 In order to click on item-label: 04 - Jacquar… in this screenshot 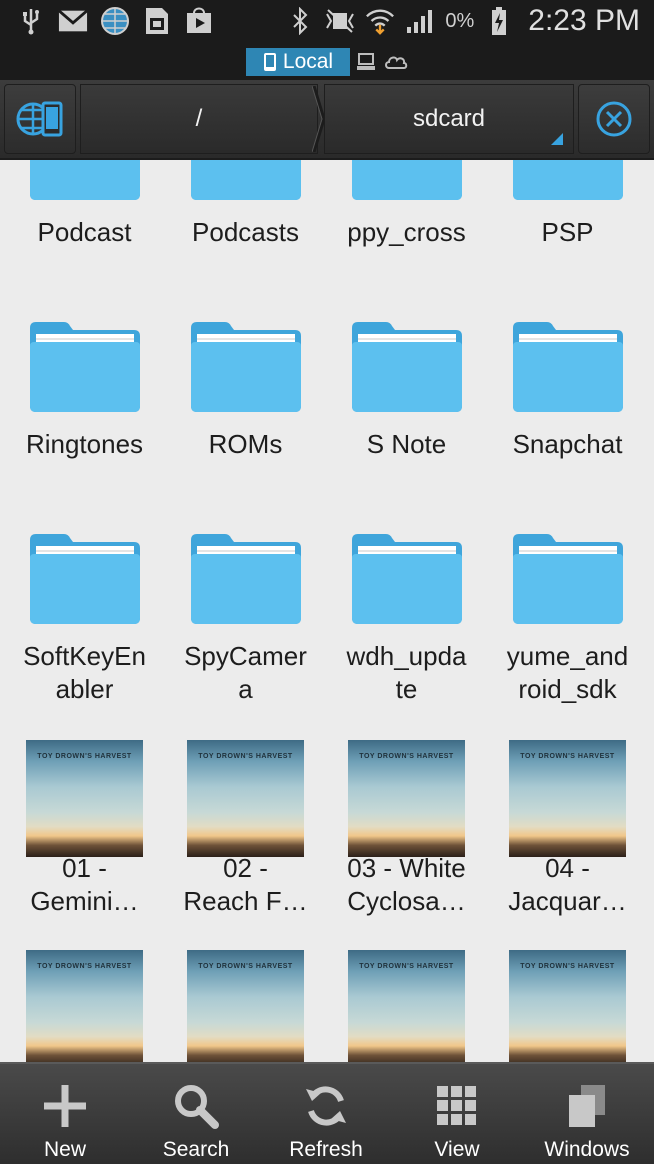, I will do `click(567, 884)`.